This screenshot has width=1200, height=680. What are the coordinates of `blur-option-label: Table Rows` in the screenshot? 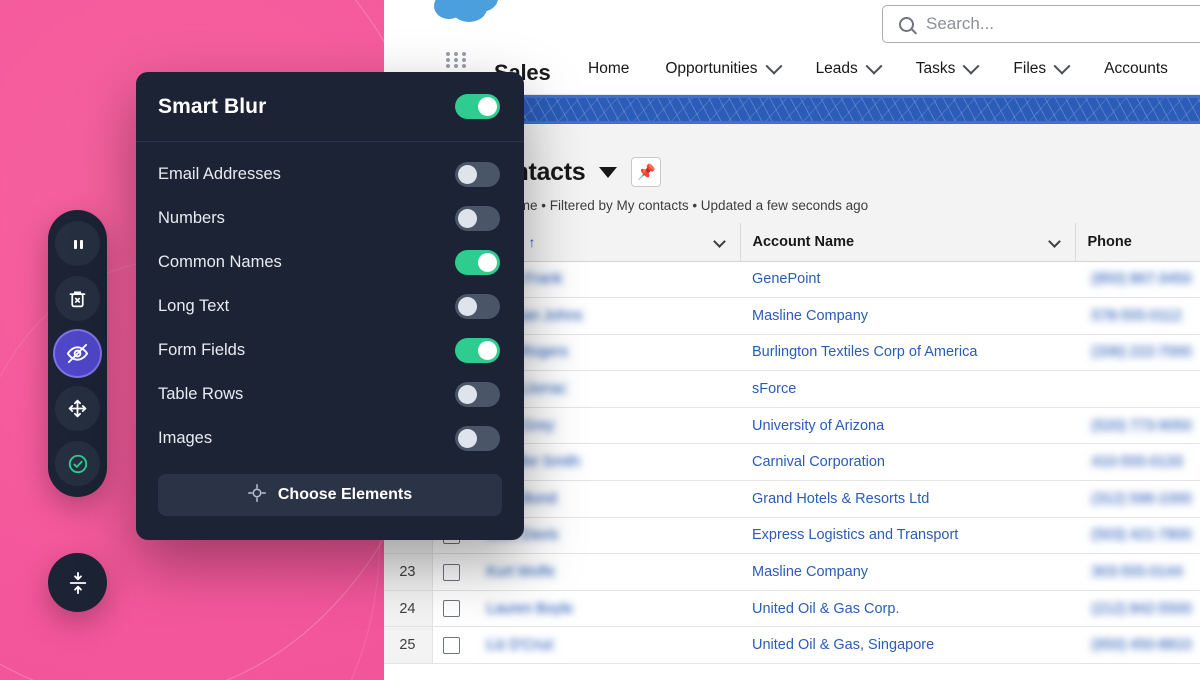 It's located at (201, 393).